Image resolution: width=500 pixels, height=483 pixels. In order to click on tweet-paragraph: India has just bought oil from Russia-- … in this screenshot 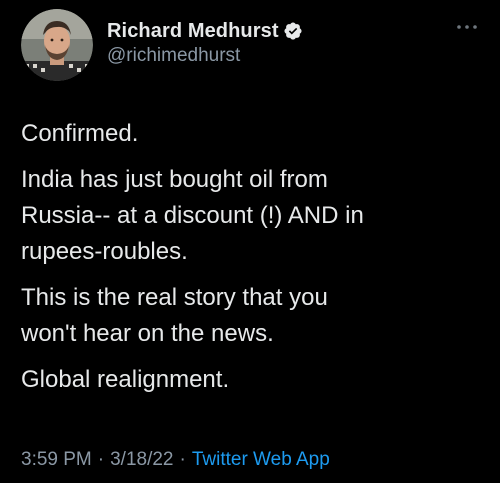, I will do `click(192, 215)`.